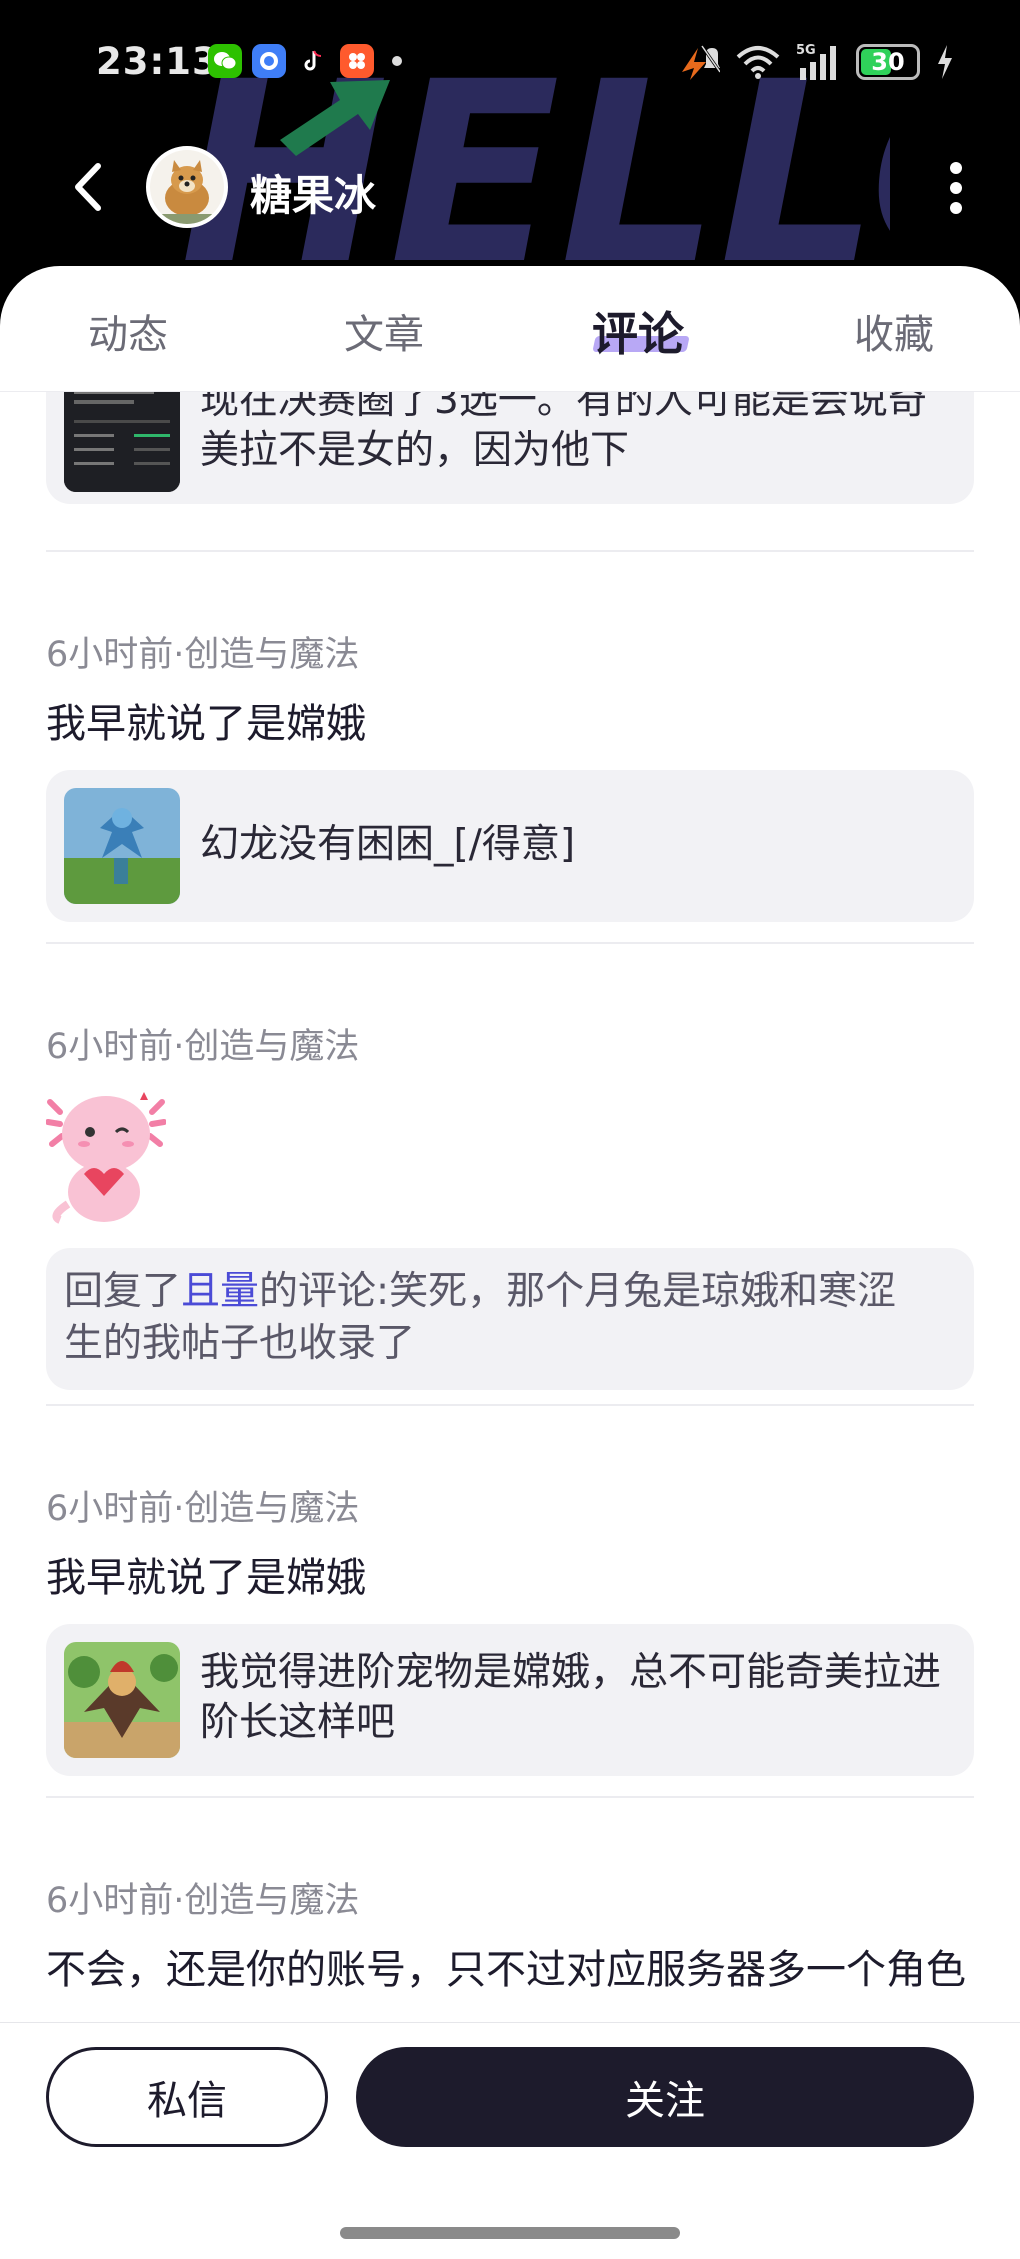  What do you see at coordinates (510, 2233) in the screenshot?
I see `home-indicator` at bounding box center [510, 2233].